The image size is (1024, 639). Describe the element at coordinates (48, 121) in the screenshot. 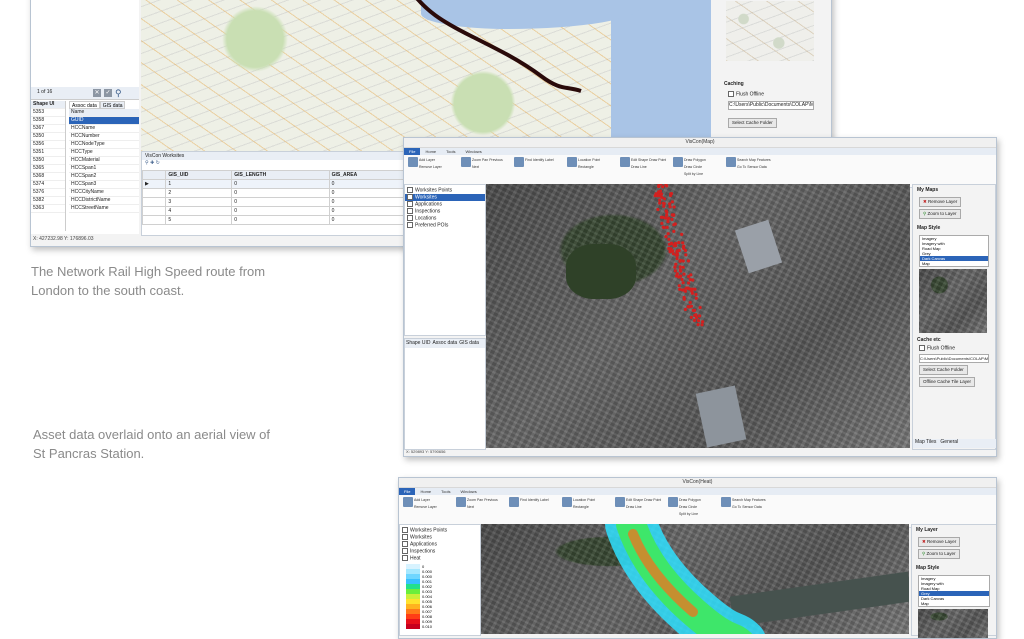

I see `list-item: 5358` at that location.